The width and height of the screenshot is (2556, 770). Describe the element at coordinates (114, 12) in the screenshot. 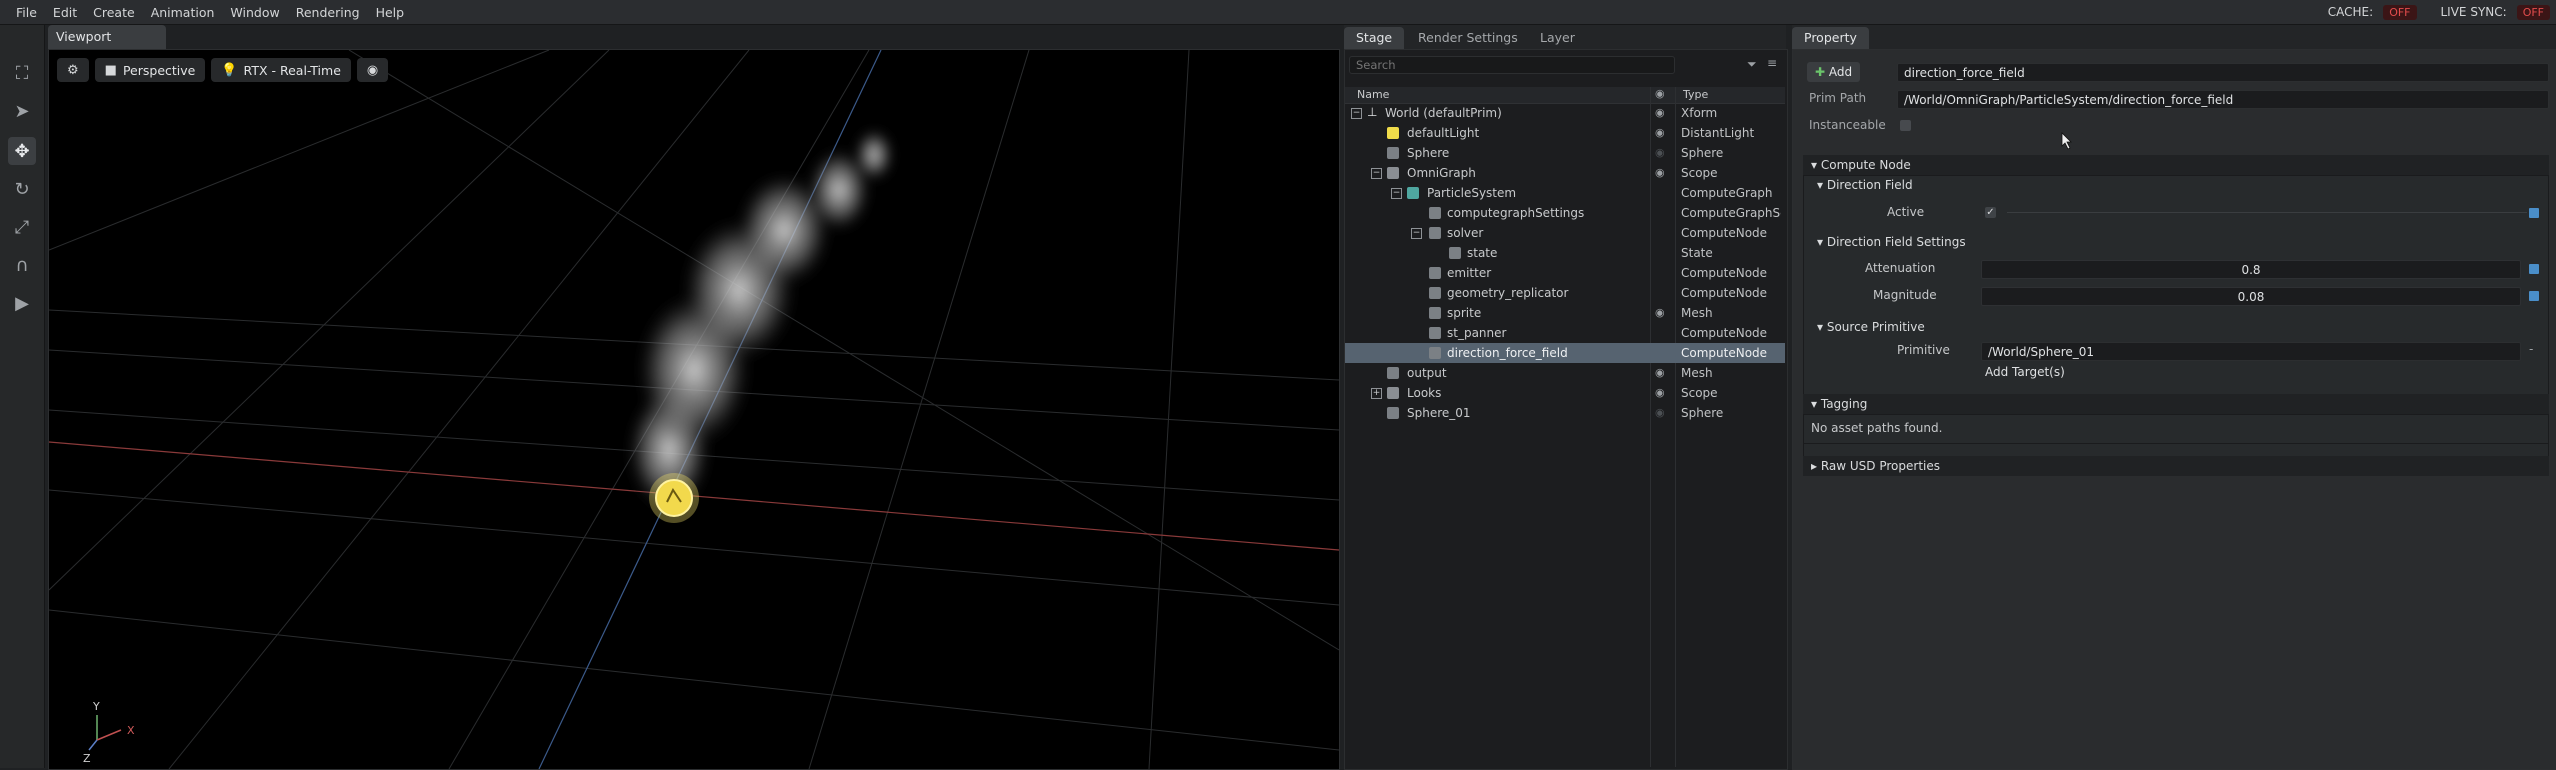

I see `menu-create: Create` at that location.